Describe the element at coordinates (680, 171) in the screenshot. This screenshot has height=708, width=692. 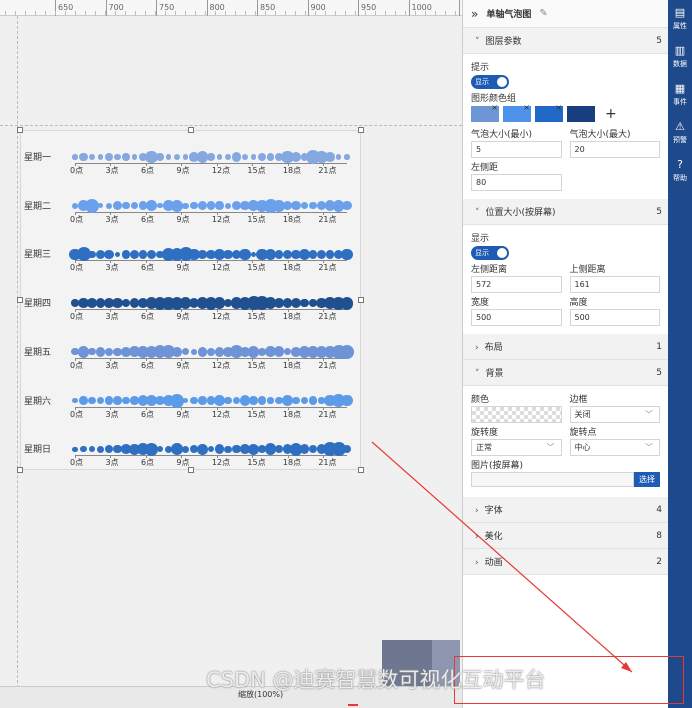
I see `sidebar-item-help: ? 帮助` at that location.